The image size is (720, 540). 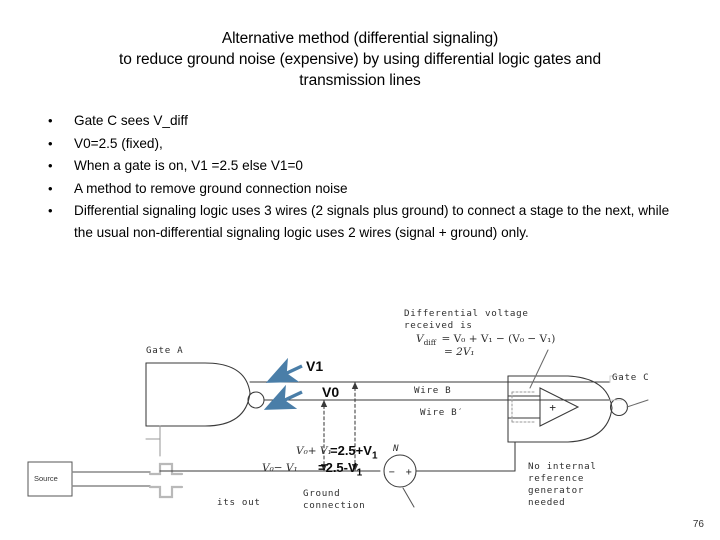 I want to click on v-diff-second-text: = 2V₁, so click(x=459, y=352).